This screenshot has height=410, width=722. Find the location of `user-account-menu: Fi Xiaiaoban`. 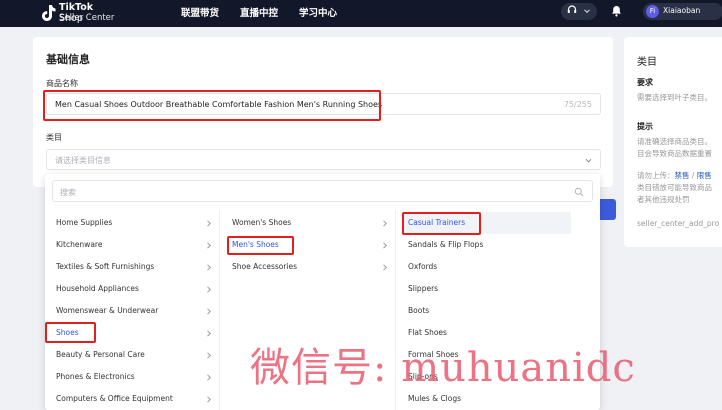

user-account-menu: Fi Xiaiaoban is located at coordinates (682, 11).